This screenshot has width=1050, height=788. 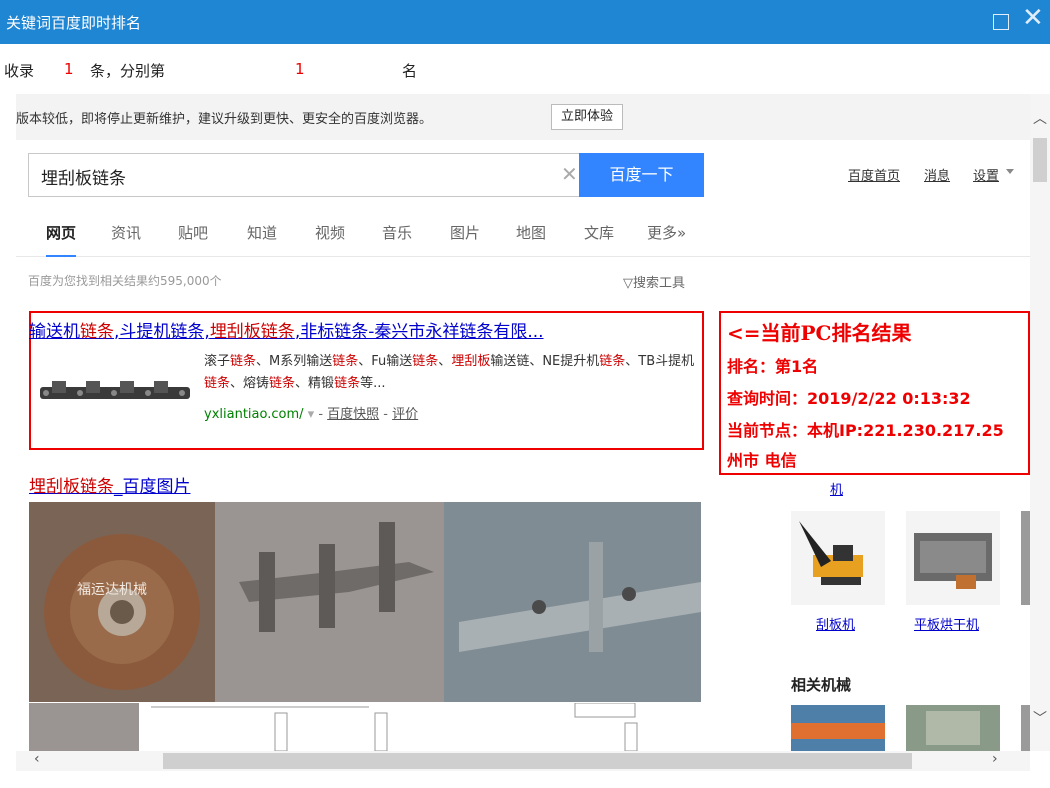 What do you see at coordinates (762, 460) in the screenshot?
I see `overlay-isp: 州市 电信` at bounding box center [762, 460].